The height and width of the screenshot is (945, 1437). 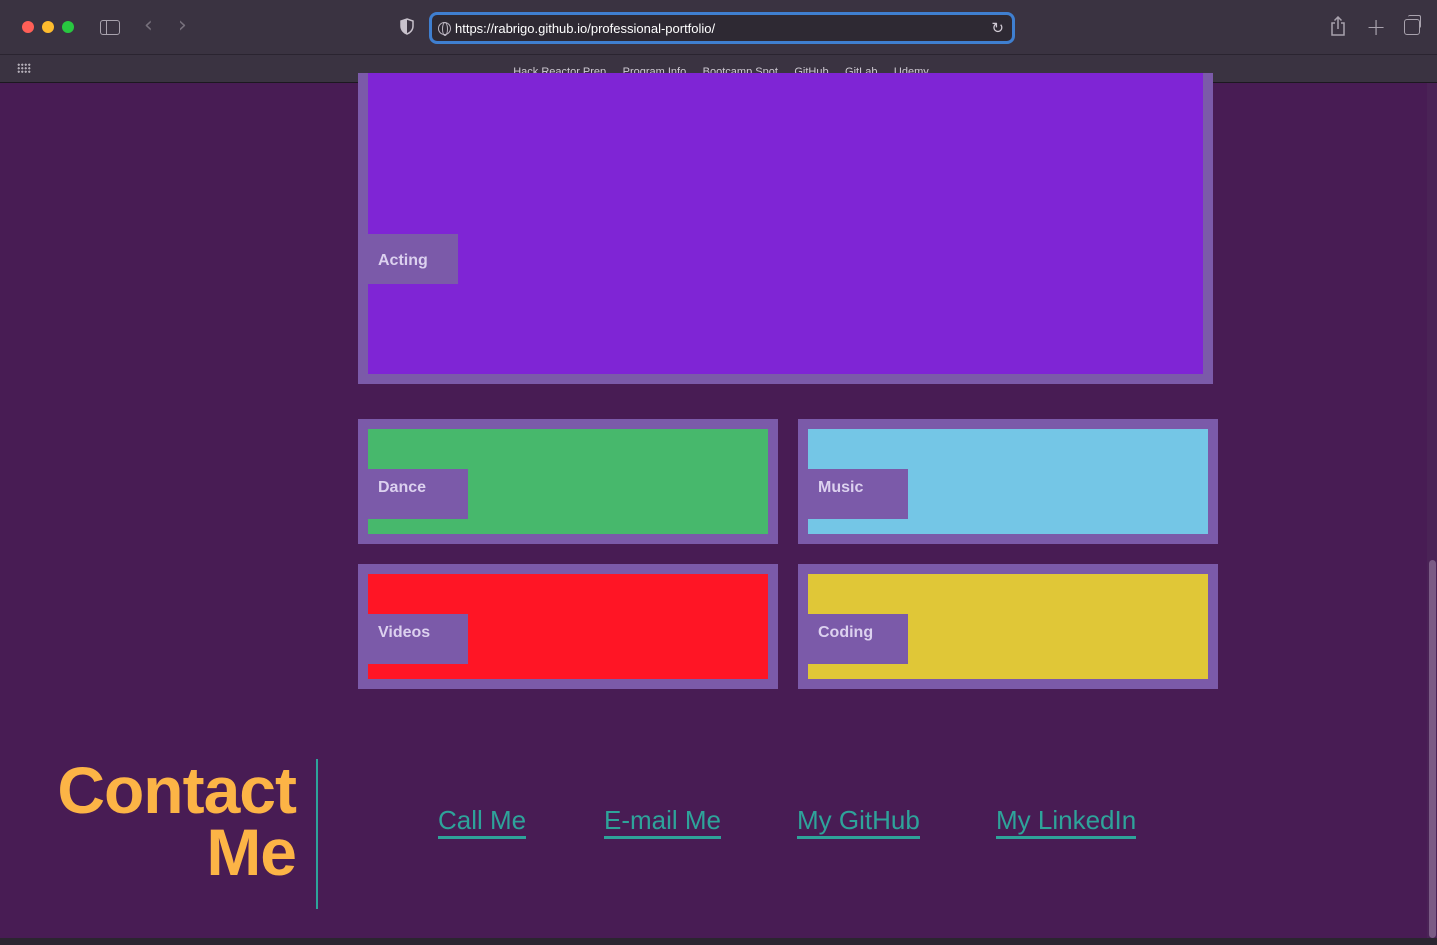 What do you see at coordinates (148, 25) in the screenshot?
I see `back-icon: ‹` at bounding box center [148, 25].